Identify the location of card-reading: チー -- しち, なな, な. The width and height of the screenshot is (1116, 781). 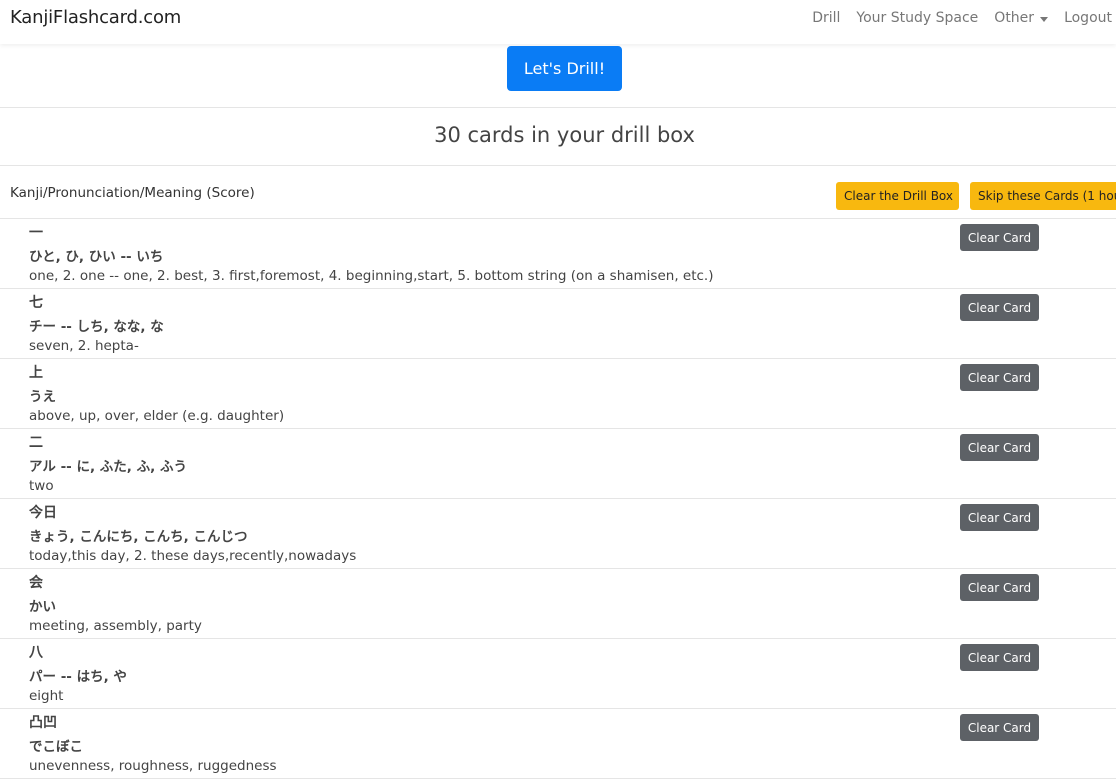
(96, 327).